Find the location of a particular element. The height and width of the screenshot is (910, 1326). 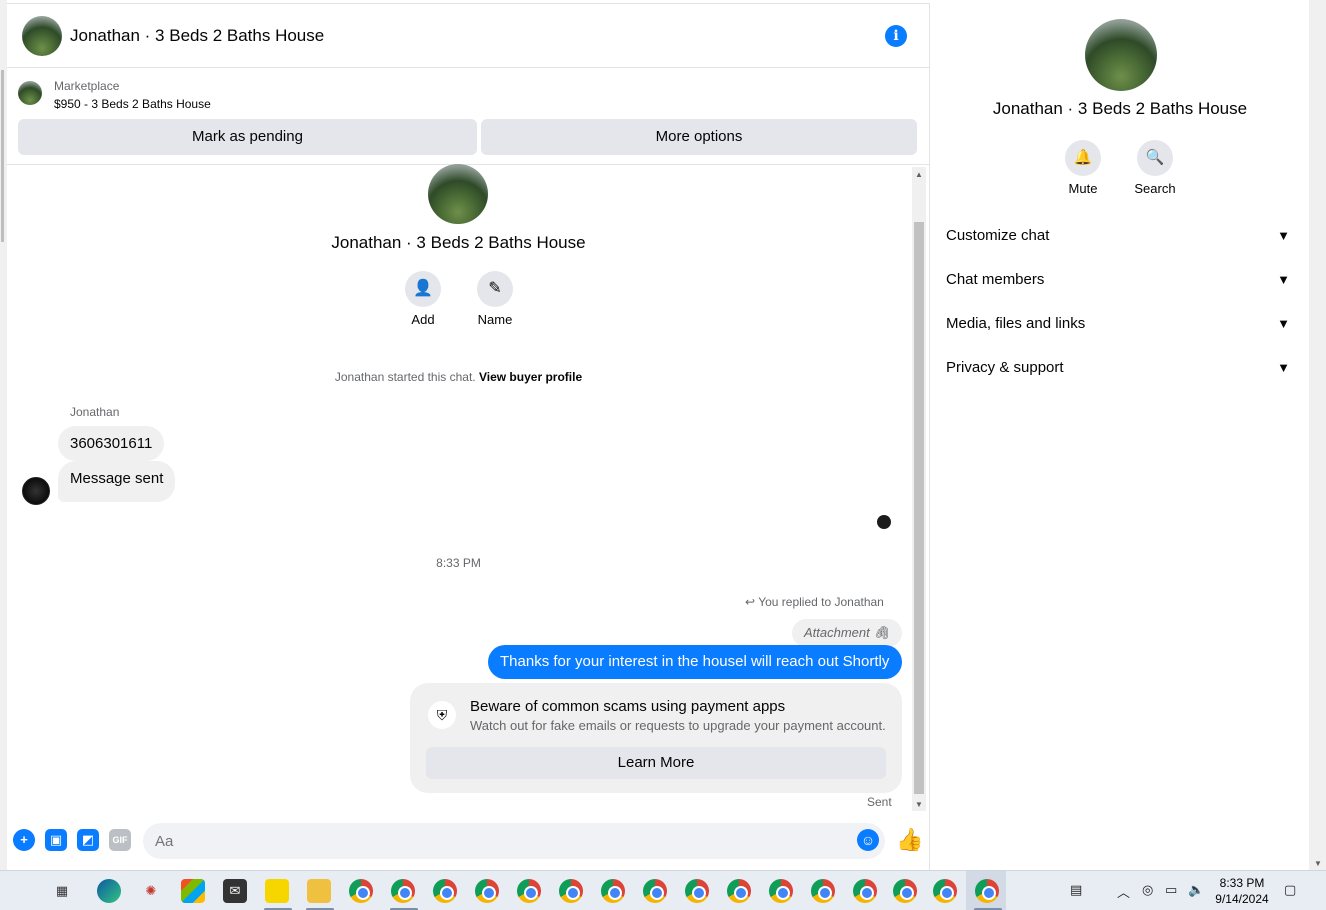

add-person-button: 👤 is located at coordinates (423, 289).